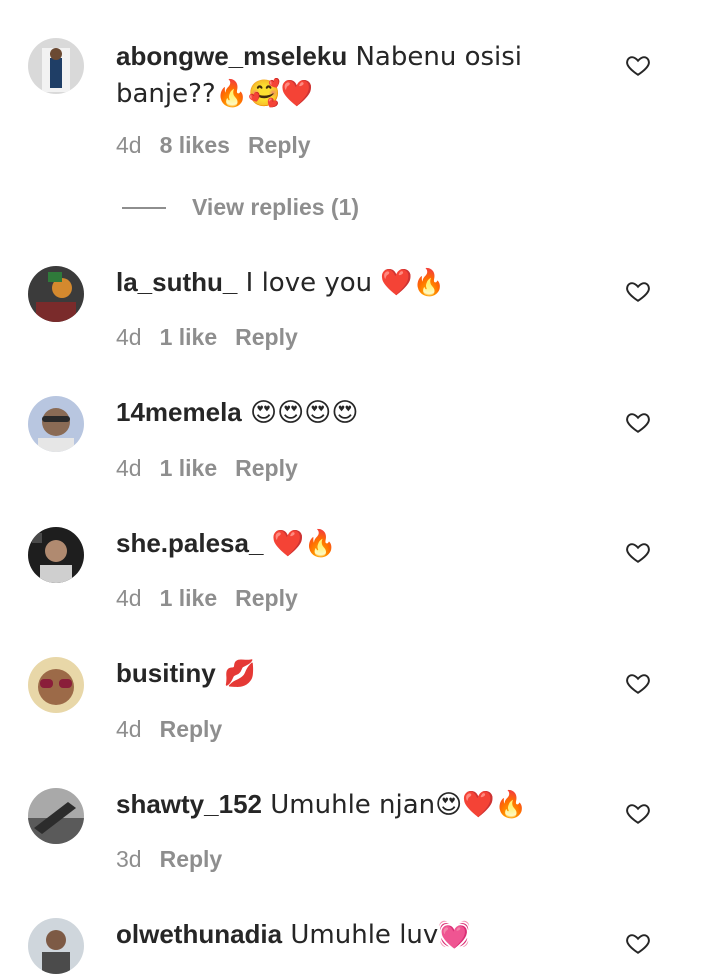 This screenshot has height=974, width=720. I want to click on comment-body: 💋, so click(236, 674).